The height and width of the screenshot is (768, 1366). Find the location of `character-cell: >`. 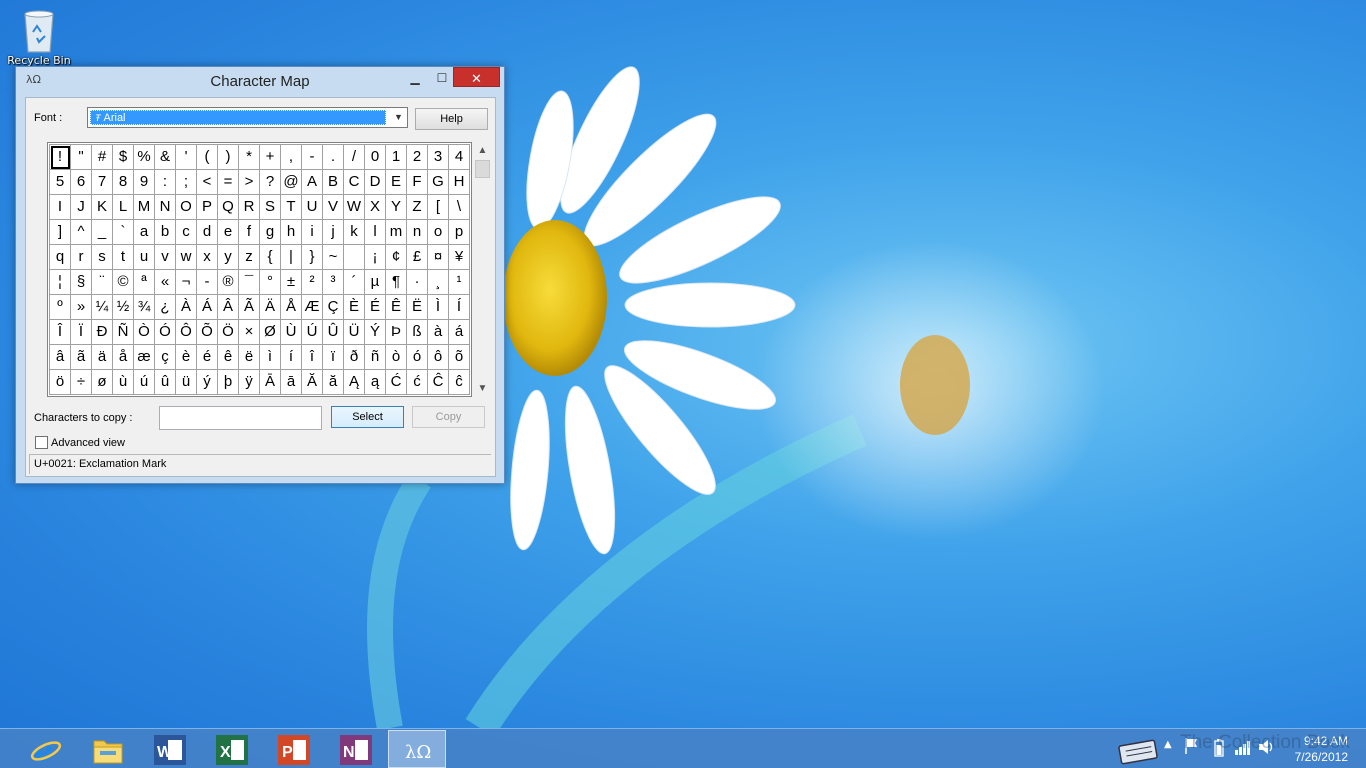

character-cell: > is located at coordinates (249, 182).